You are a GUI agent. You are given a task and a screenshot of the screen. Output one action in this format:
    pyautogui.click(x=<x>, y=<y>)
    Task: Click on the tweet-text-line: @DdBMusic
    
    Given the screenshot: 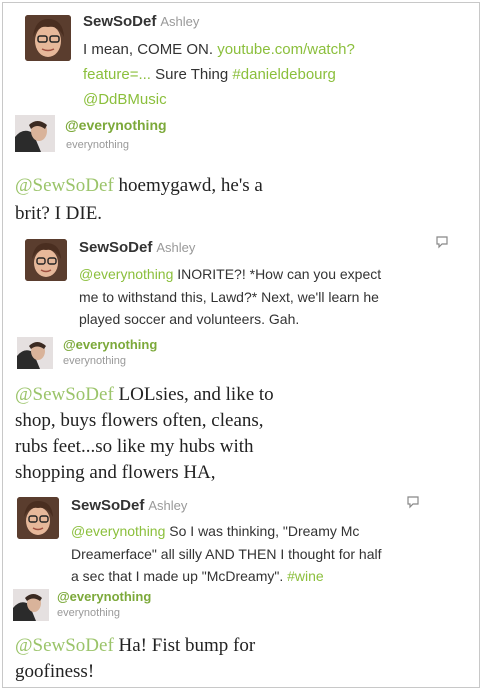 What is the action you would take?
    pyautogui.click(x=125, y=100)
    